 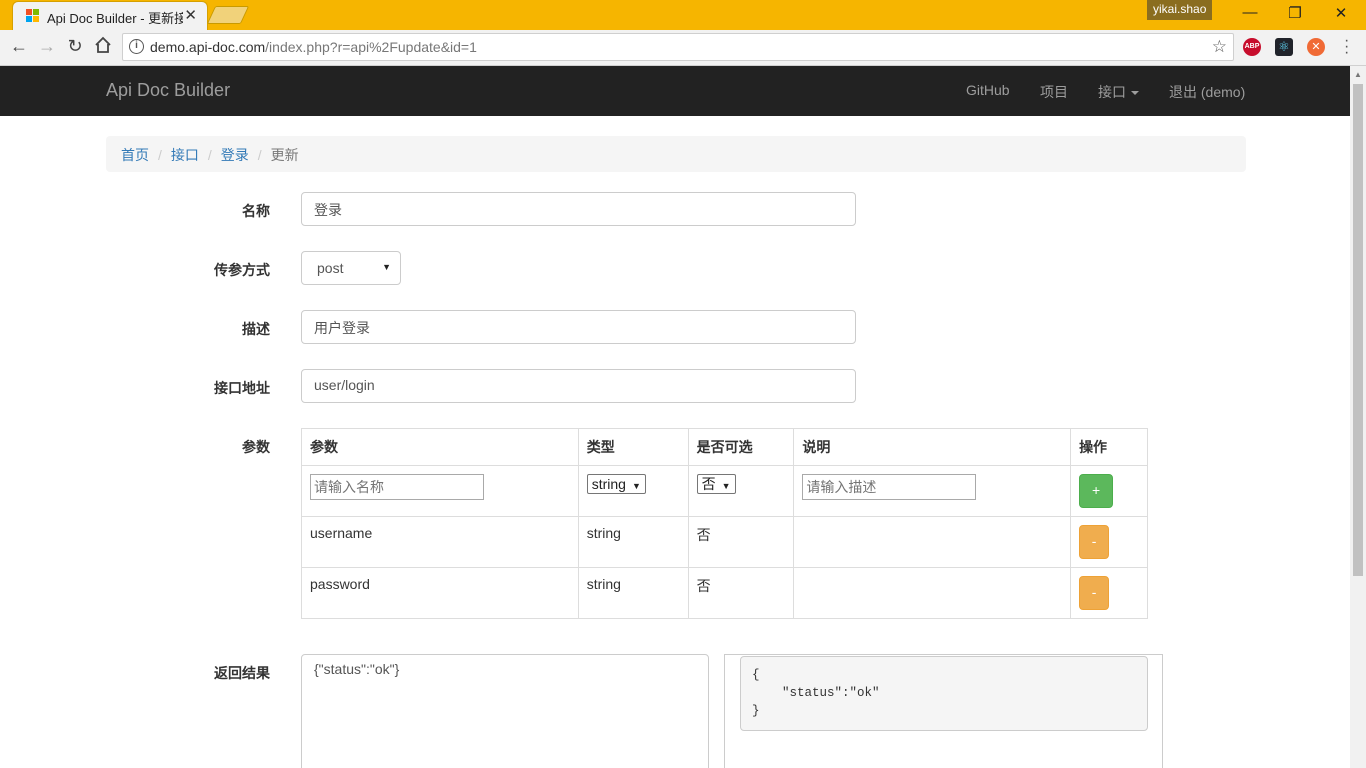 I want to click on nav-apis-dropdown: 接口, so click(x=1118, y=92).